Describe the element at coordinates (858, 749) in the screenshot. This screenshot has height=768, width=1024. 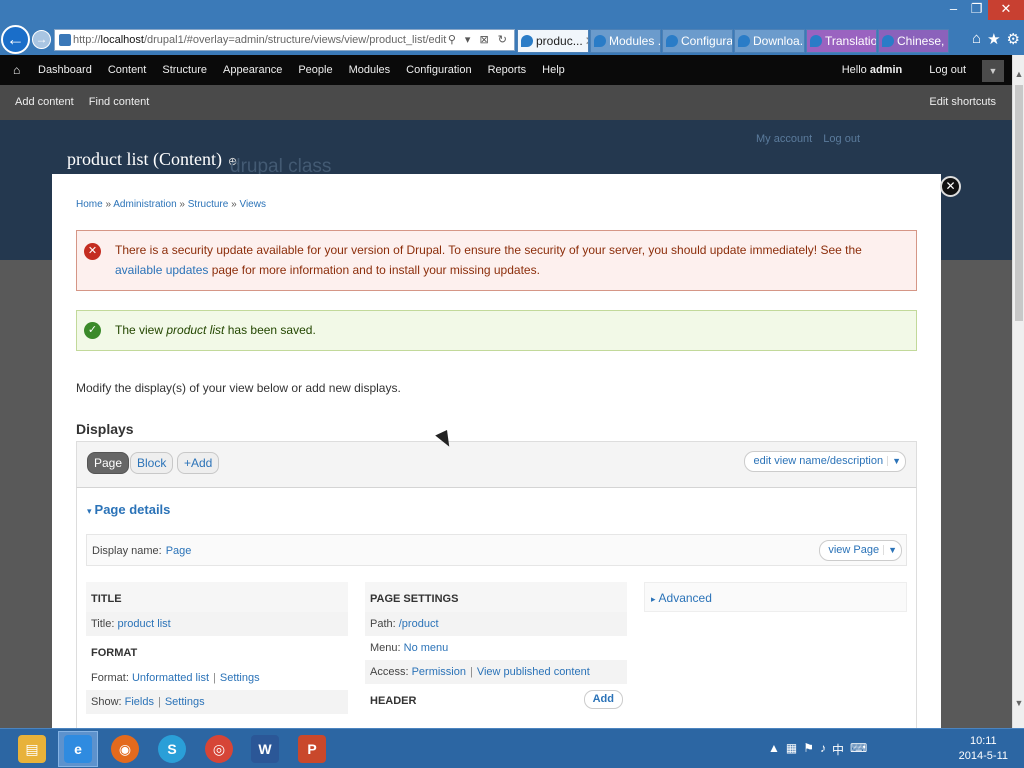
I see `keyboard-icon: ⌨` at that location.